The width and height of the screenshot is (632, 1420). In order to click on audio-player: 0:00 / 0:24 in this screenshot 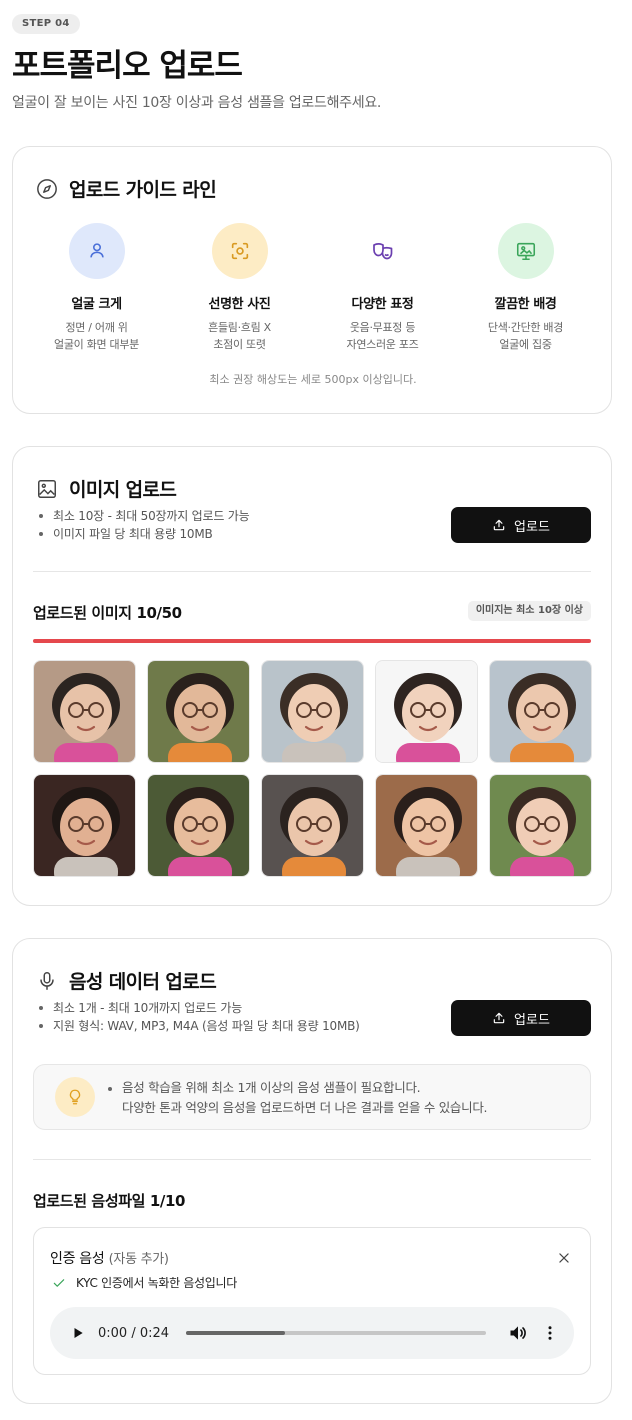, I will do `click(312, 1333)`.